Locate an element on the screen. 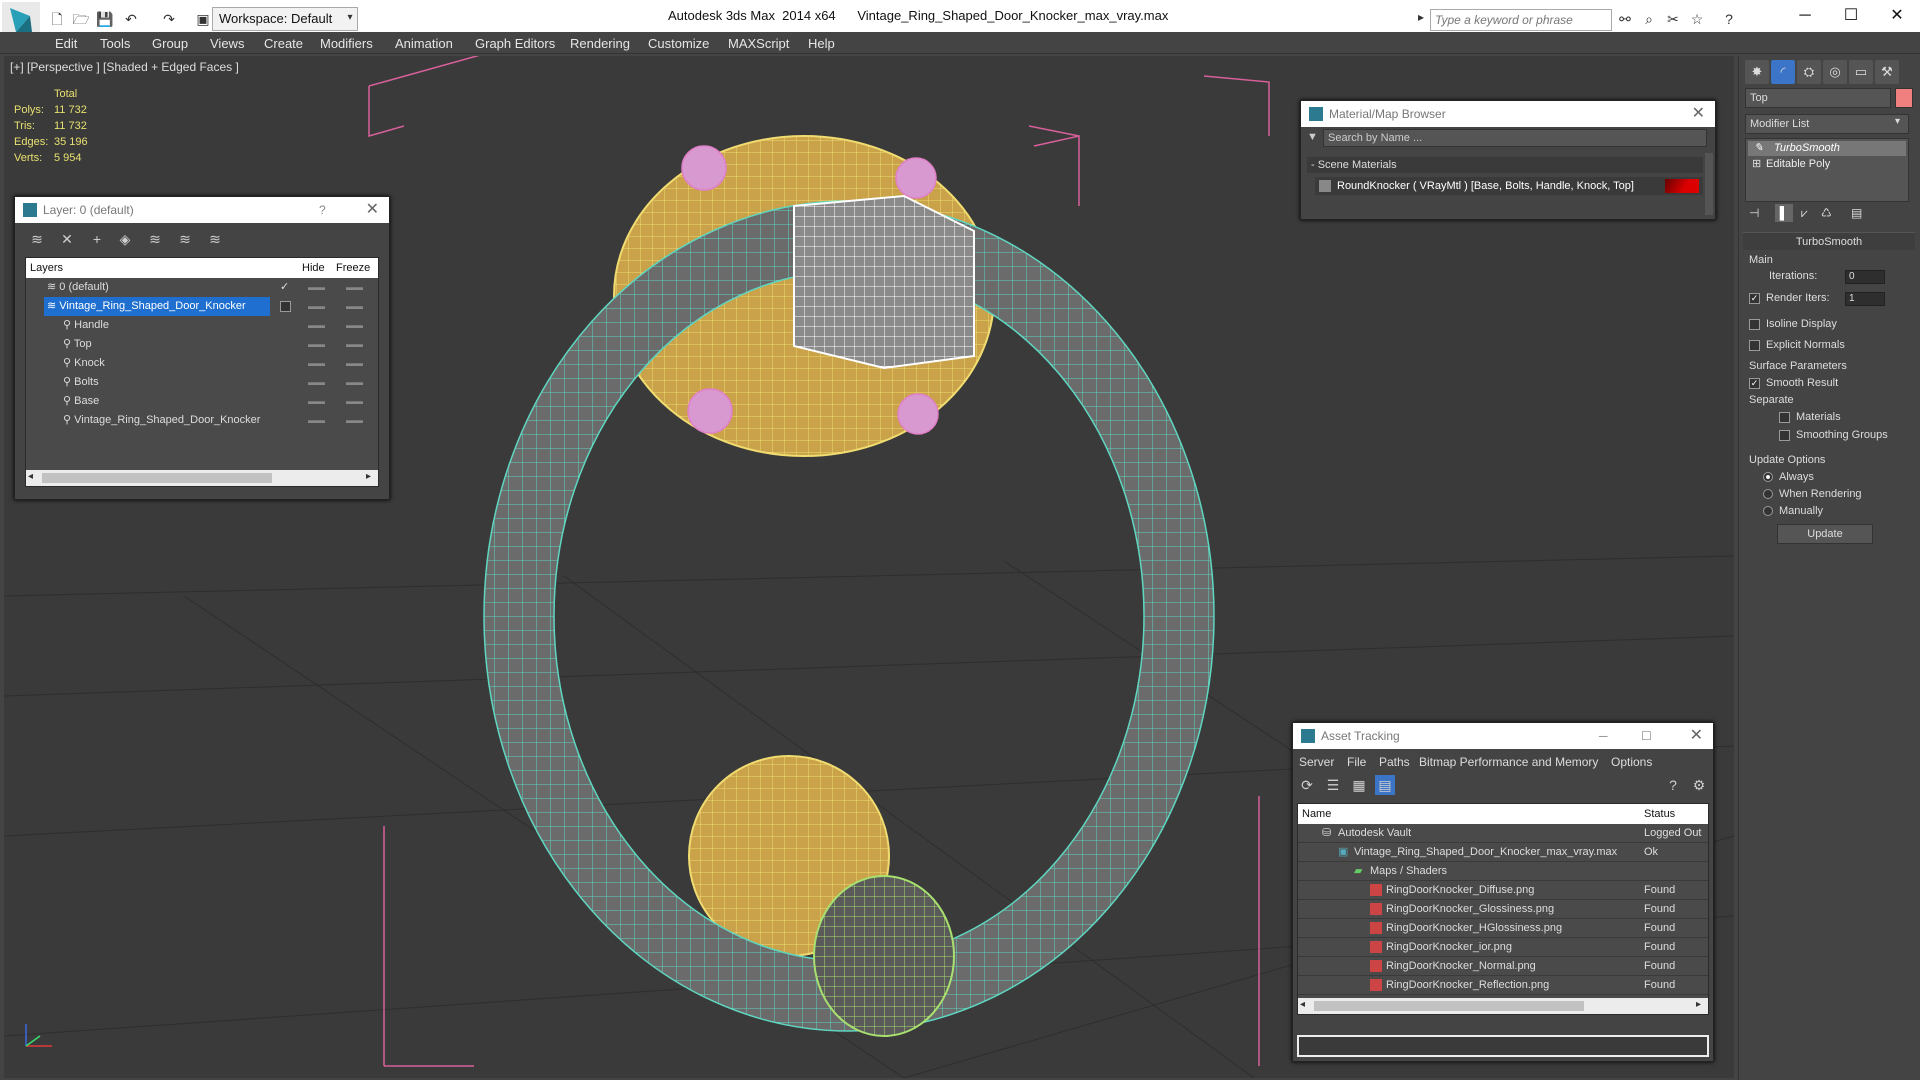 This screenshot has width=1920, height=1080. modify-tab-icon: ◜ is located at coordinates (1783, 72).